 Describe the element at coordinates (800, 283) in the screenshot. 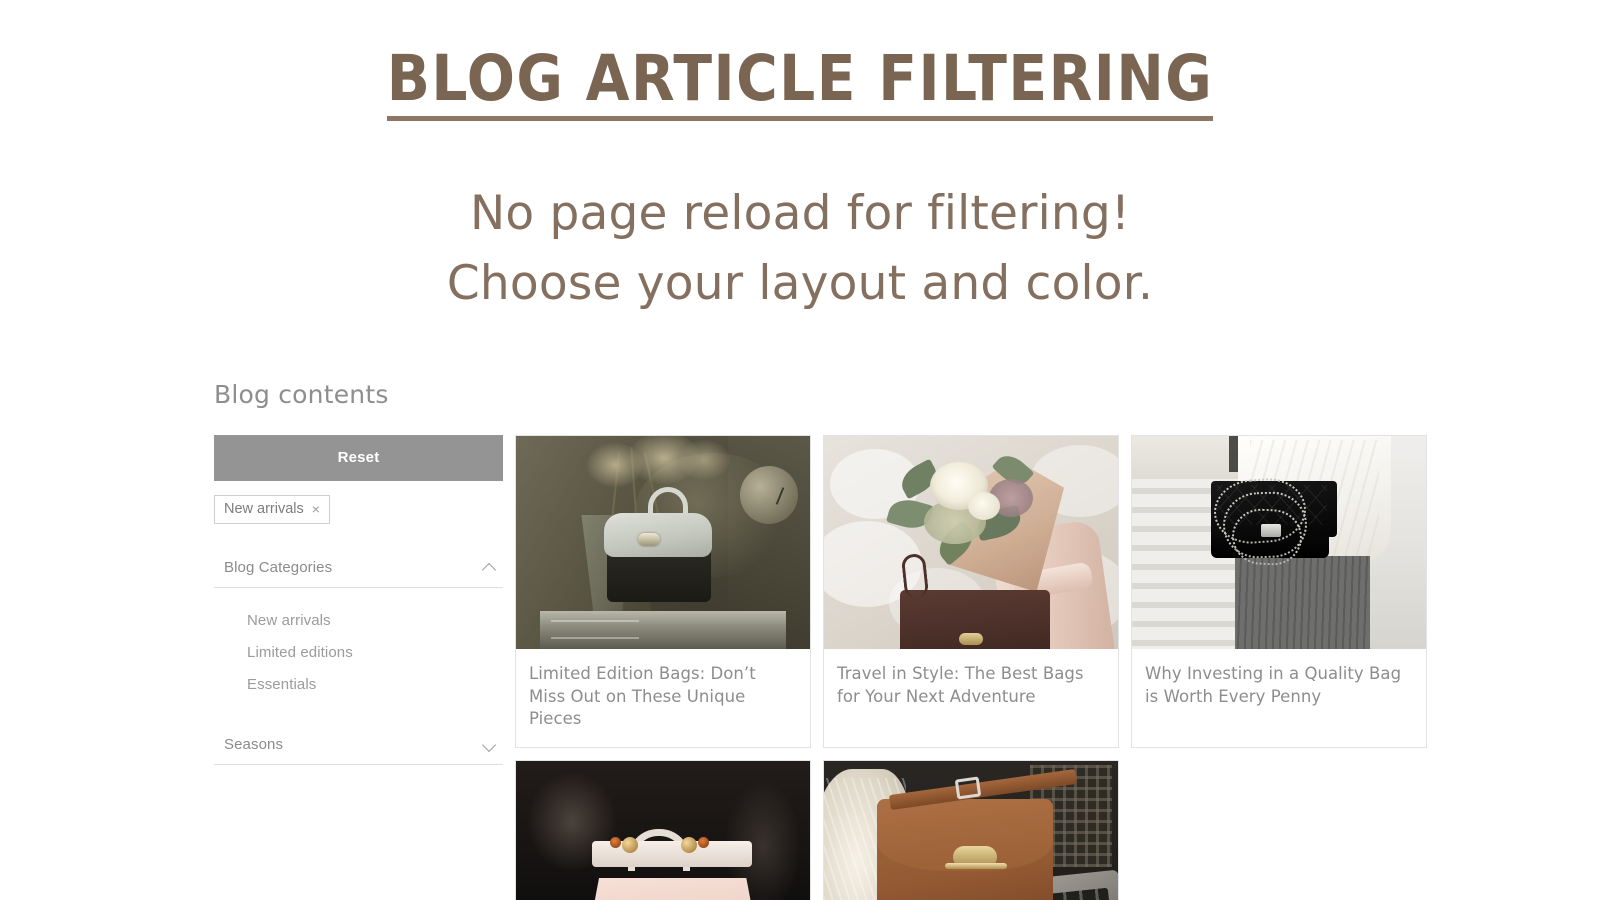

I see `subtitle-line-2: Choose your layout and color.` at that location.